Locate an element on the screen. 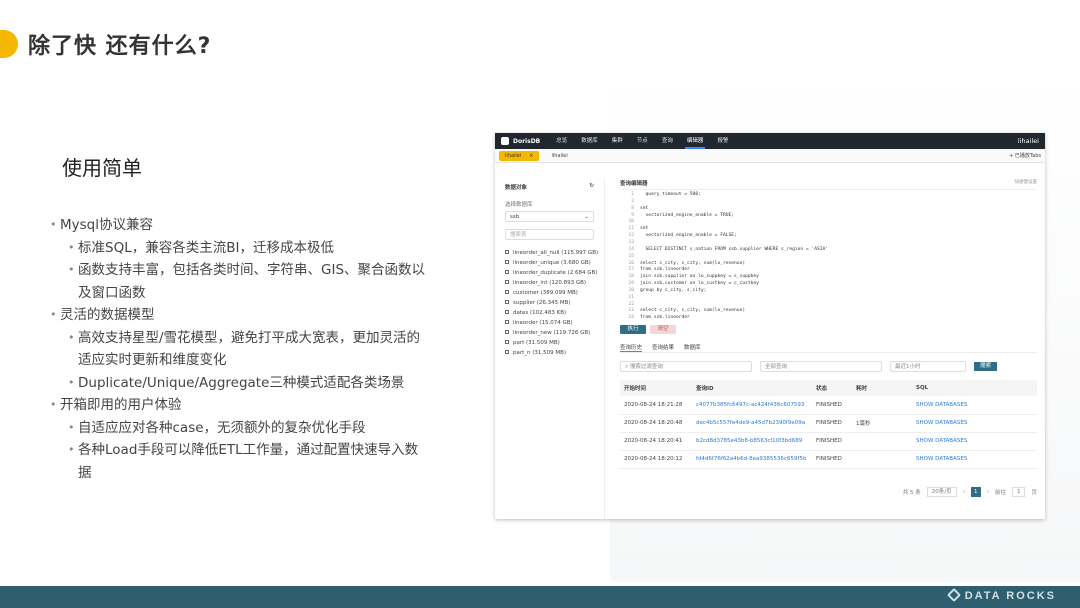  nav-item-editor: 编辑器 is located at coordinates (695, 141).